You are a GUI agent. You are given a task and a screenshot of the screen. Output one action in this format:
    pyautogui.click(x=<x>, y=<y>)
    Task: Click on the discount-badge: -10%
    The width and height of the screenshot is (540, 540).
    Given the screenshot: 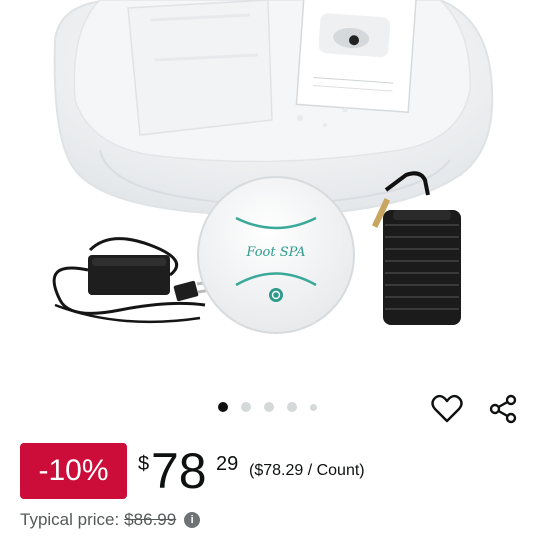 What is the action you would take?
    pyautogui.click(x=73, y=471)
    